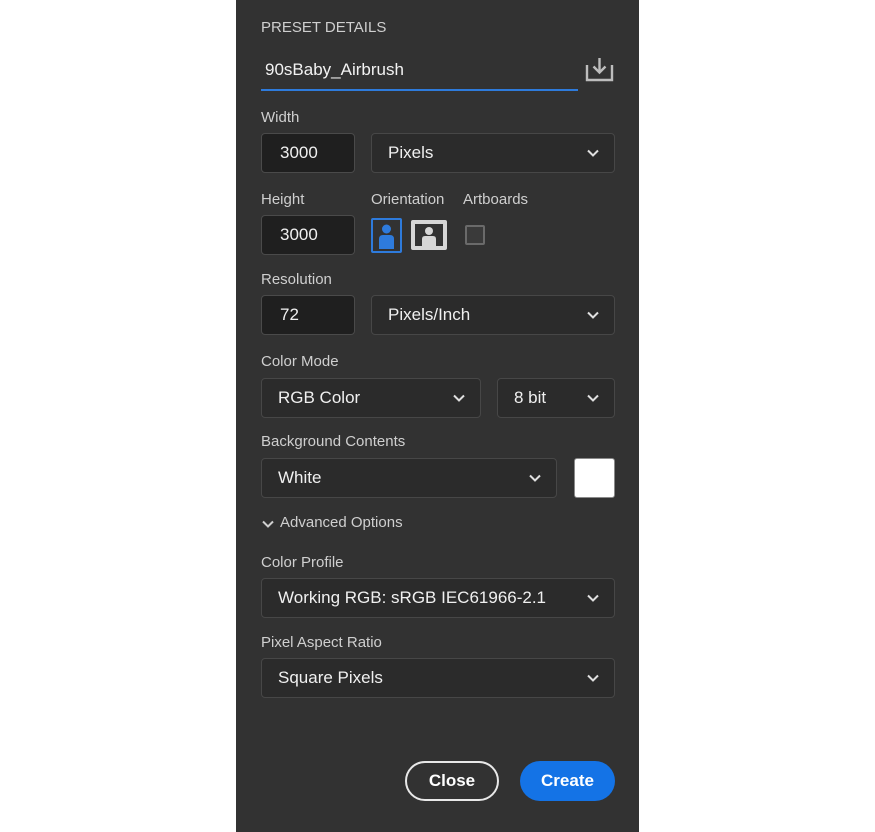  What do you see at coordinates (280, 117) in the screenshot?
I see `width-label: Width` at bounding box center [280, 117].